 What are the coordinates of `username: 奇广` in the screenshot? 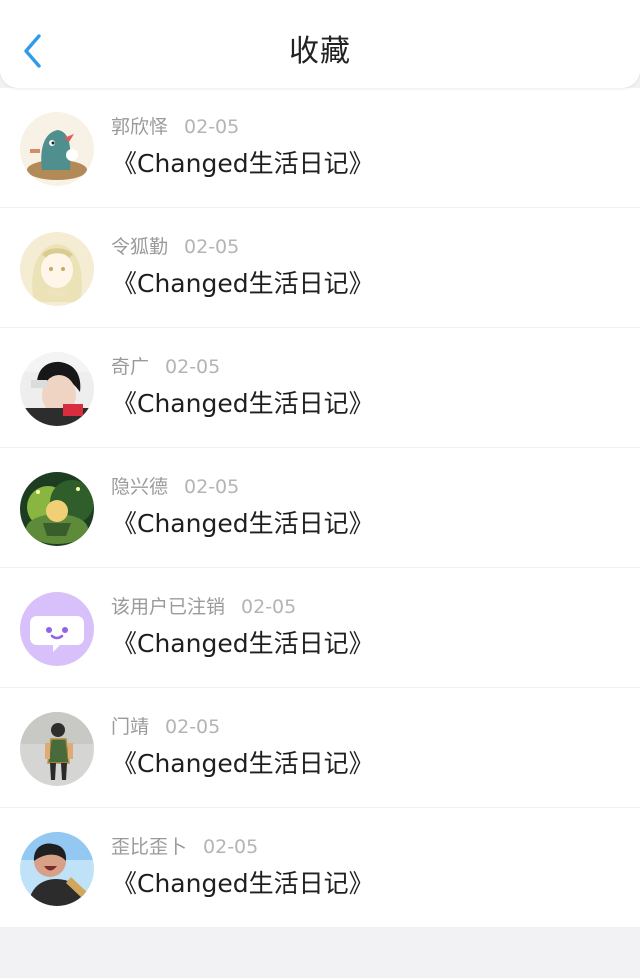 It's located at (130, 367).